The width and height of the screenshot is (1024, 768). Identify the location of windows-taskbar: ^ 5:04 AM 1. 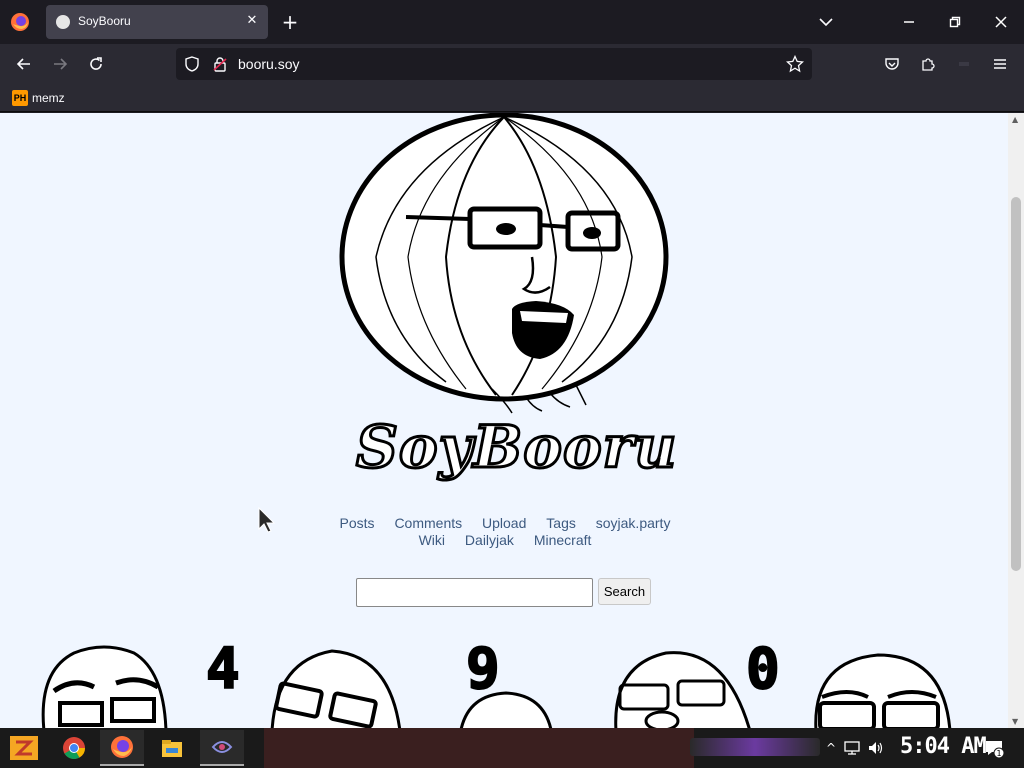
(512, 748).